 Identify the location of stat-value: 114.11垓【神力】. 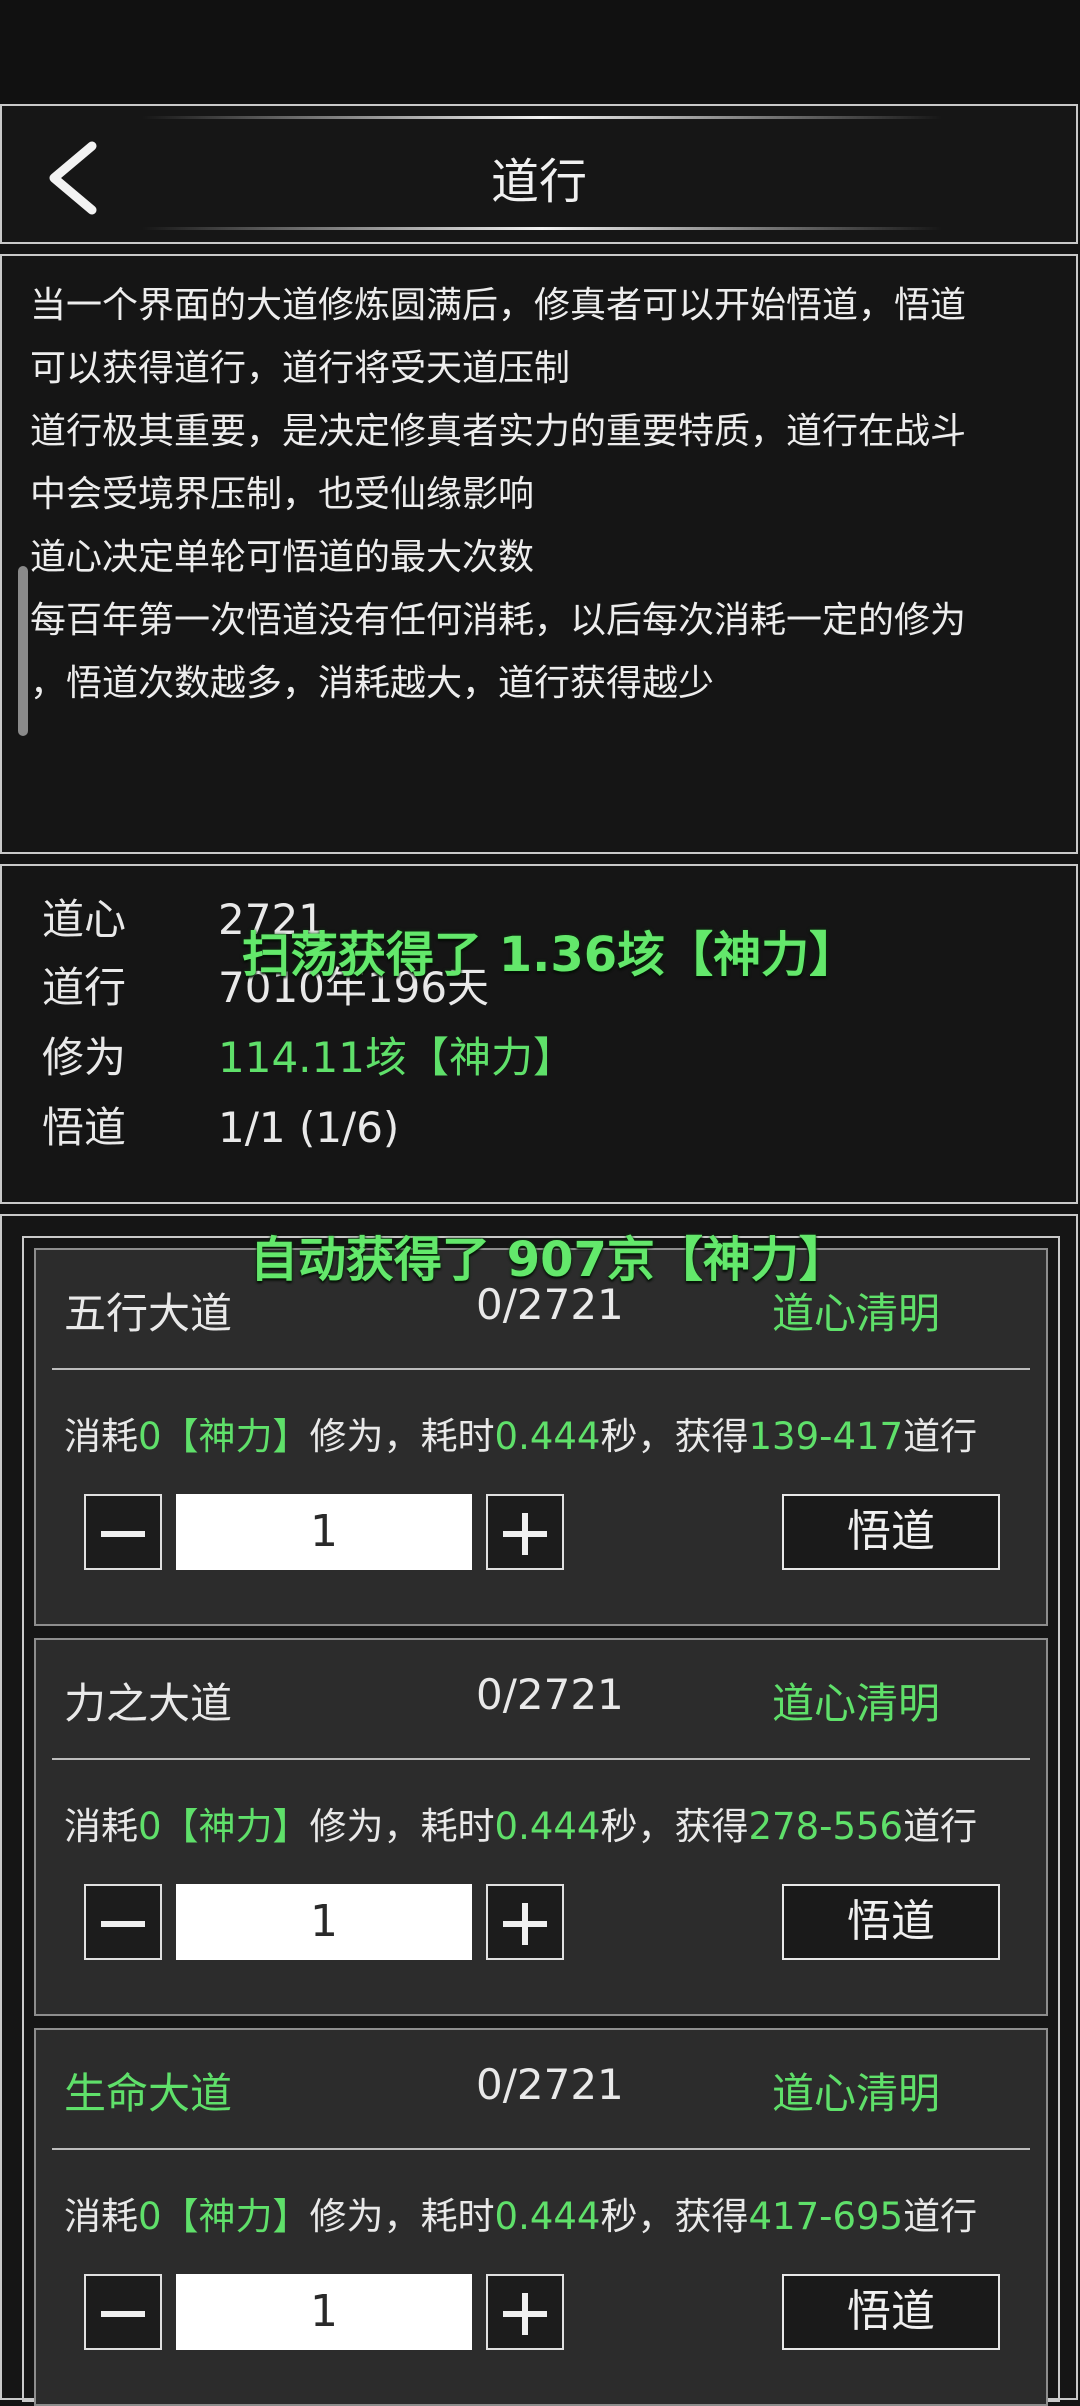
(396, 1057).